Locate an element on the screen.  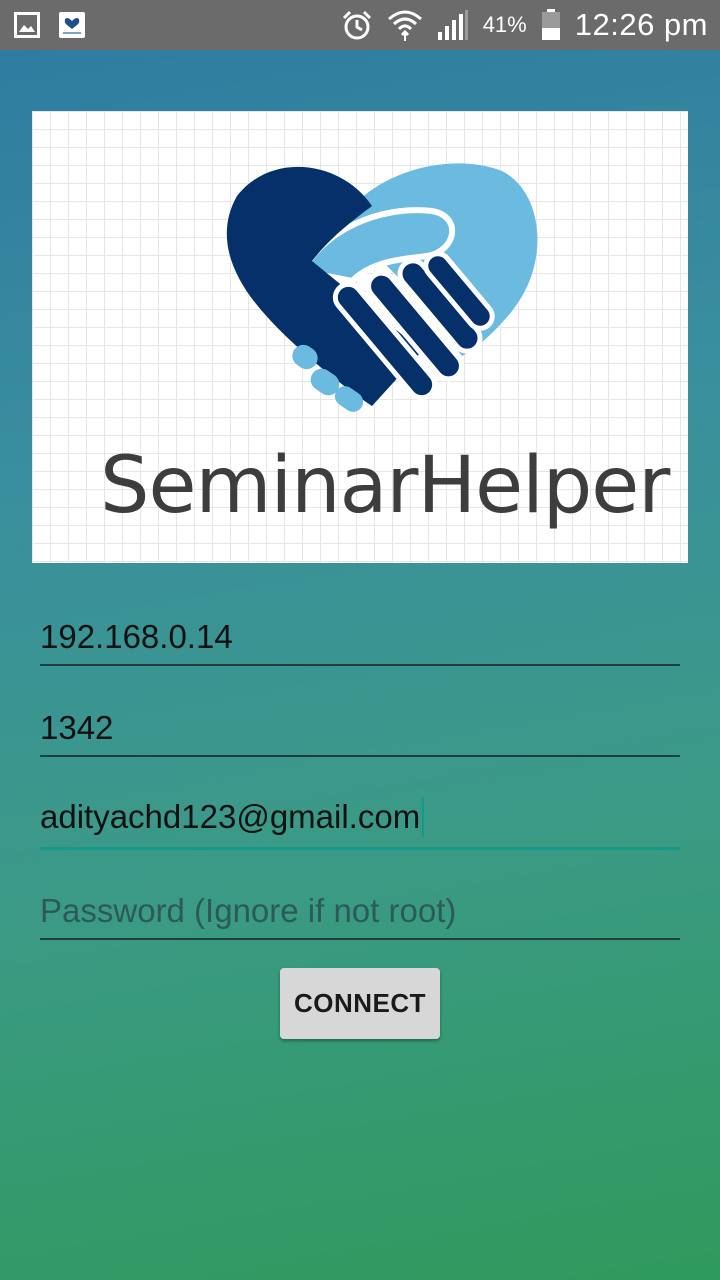
handshake-heart-icon is located at coordinates (382, 287).